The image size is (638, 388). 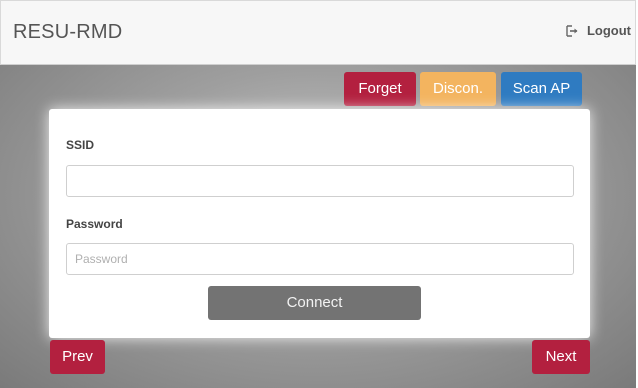 I want to click on scan-ap-button: Scan AP, so click(x=541, y=89).